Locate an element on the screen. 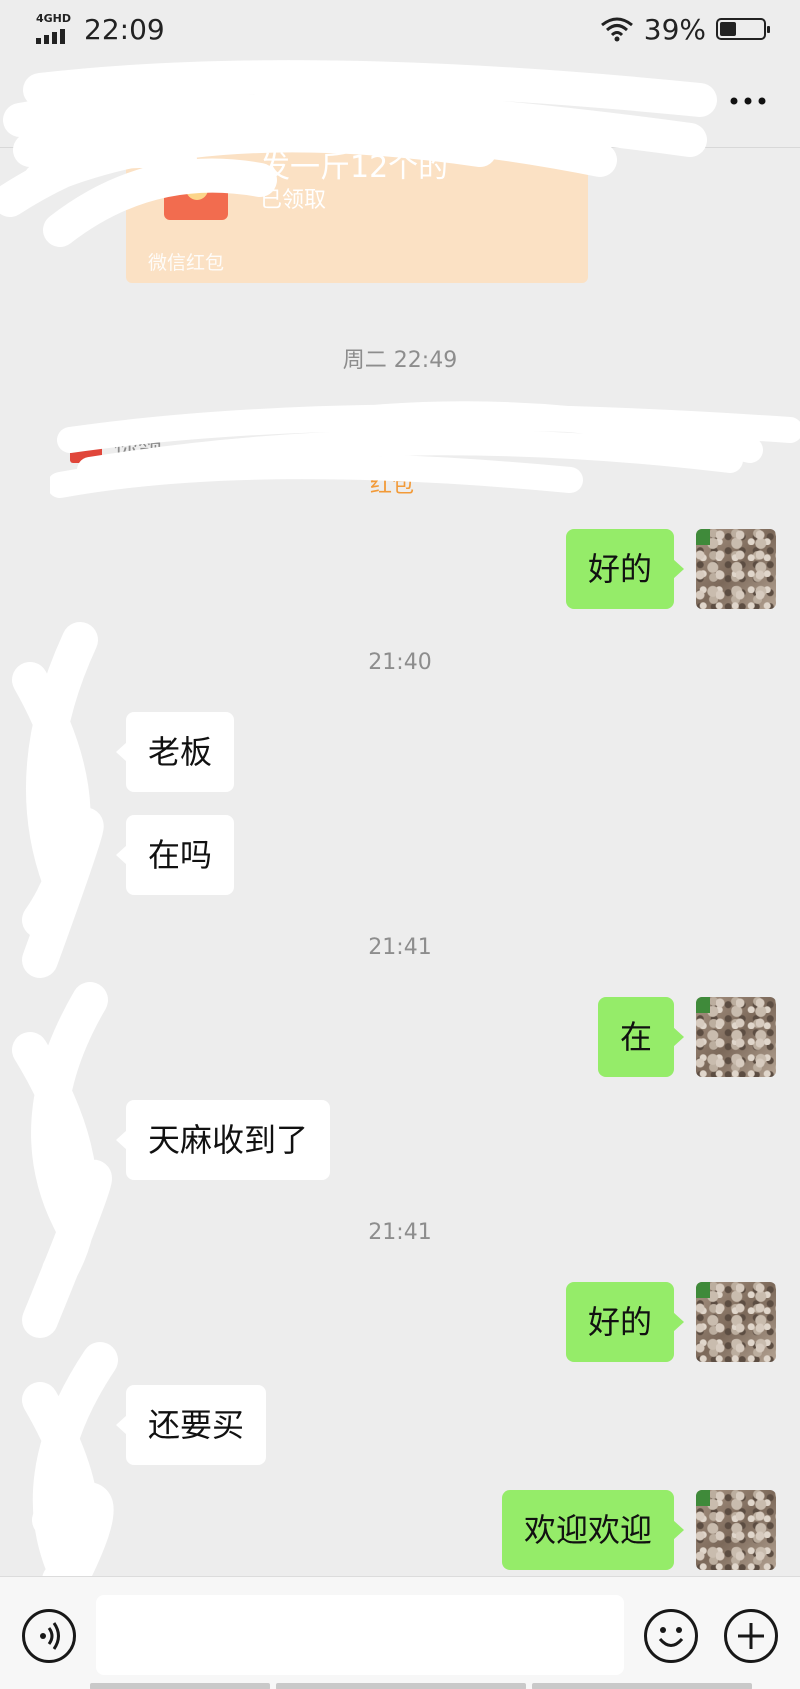 Image resolution: width=800 pixels, height=1689 pixels. input-bar is located at coordinates (400, 1632).